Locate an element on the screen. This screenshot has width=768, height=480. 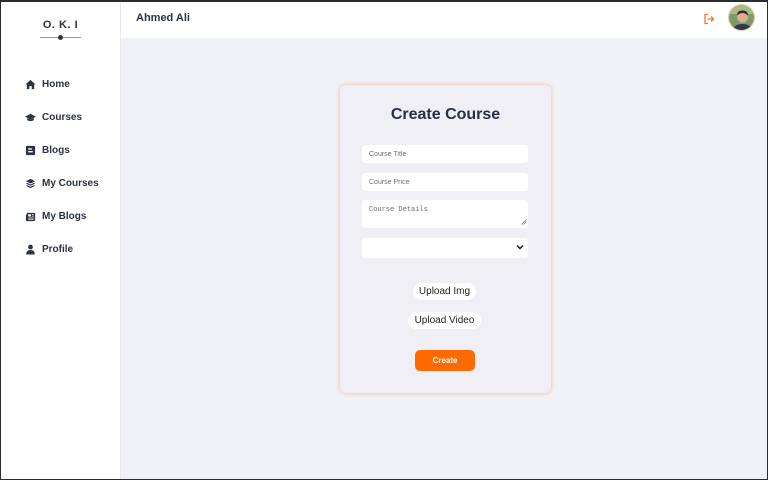
home-icon is located at coordinates (30, 84).